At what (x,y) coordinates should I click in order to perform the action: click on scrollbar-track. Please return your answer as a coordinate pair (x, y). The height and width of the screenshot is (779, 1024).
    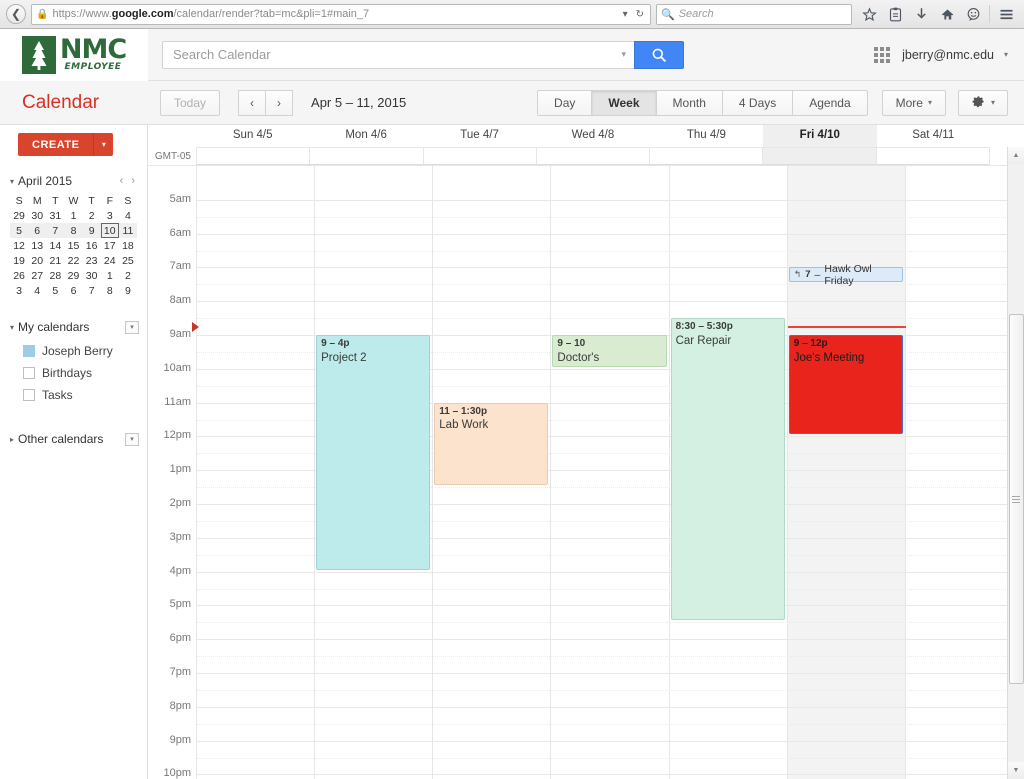
    Looking at the image, I should click on (1016, 463).